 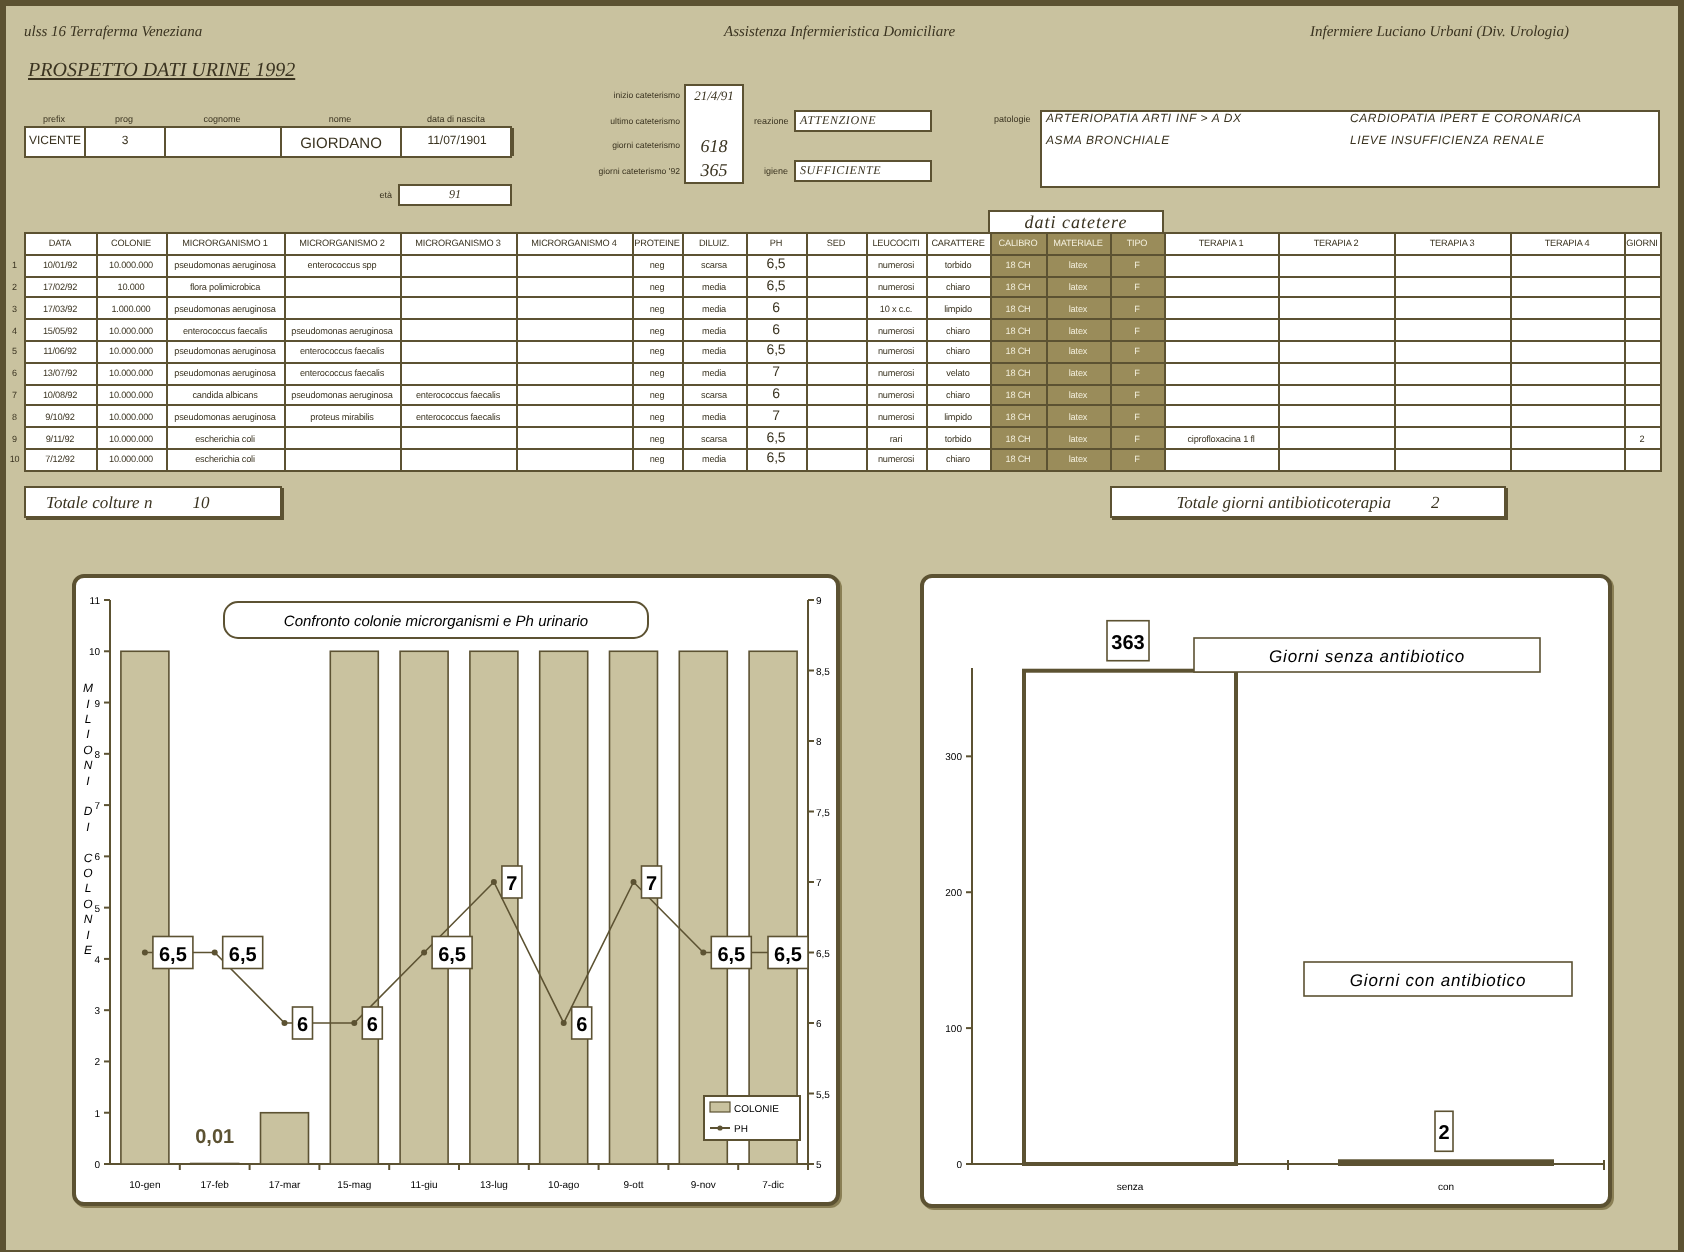 I want to click on legend-box, so click(x=752, y=1117).